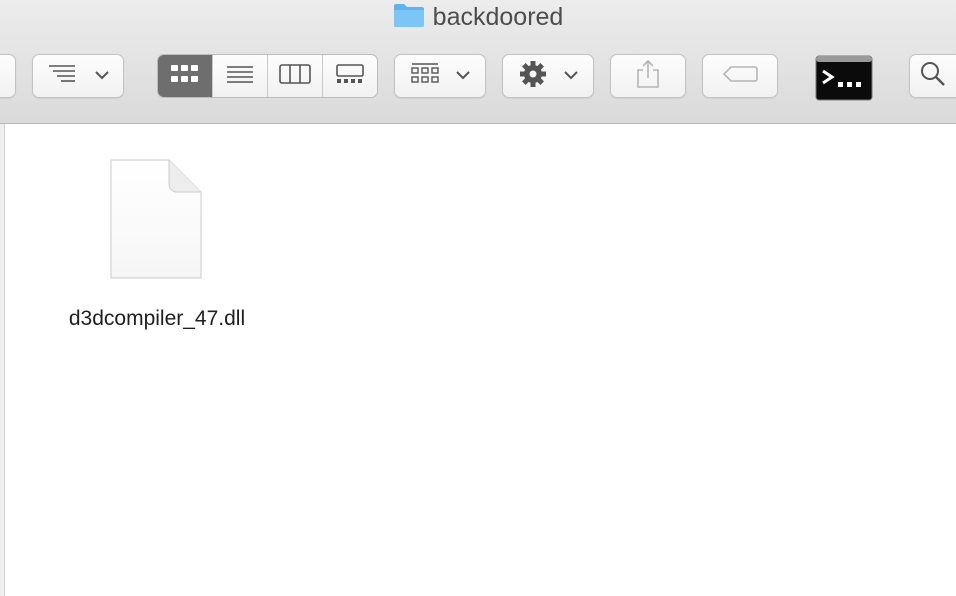 The width and height of the screenshot is (956, 596). I want to click on list-indent-icon, so click(63, 76).